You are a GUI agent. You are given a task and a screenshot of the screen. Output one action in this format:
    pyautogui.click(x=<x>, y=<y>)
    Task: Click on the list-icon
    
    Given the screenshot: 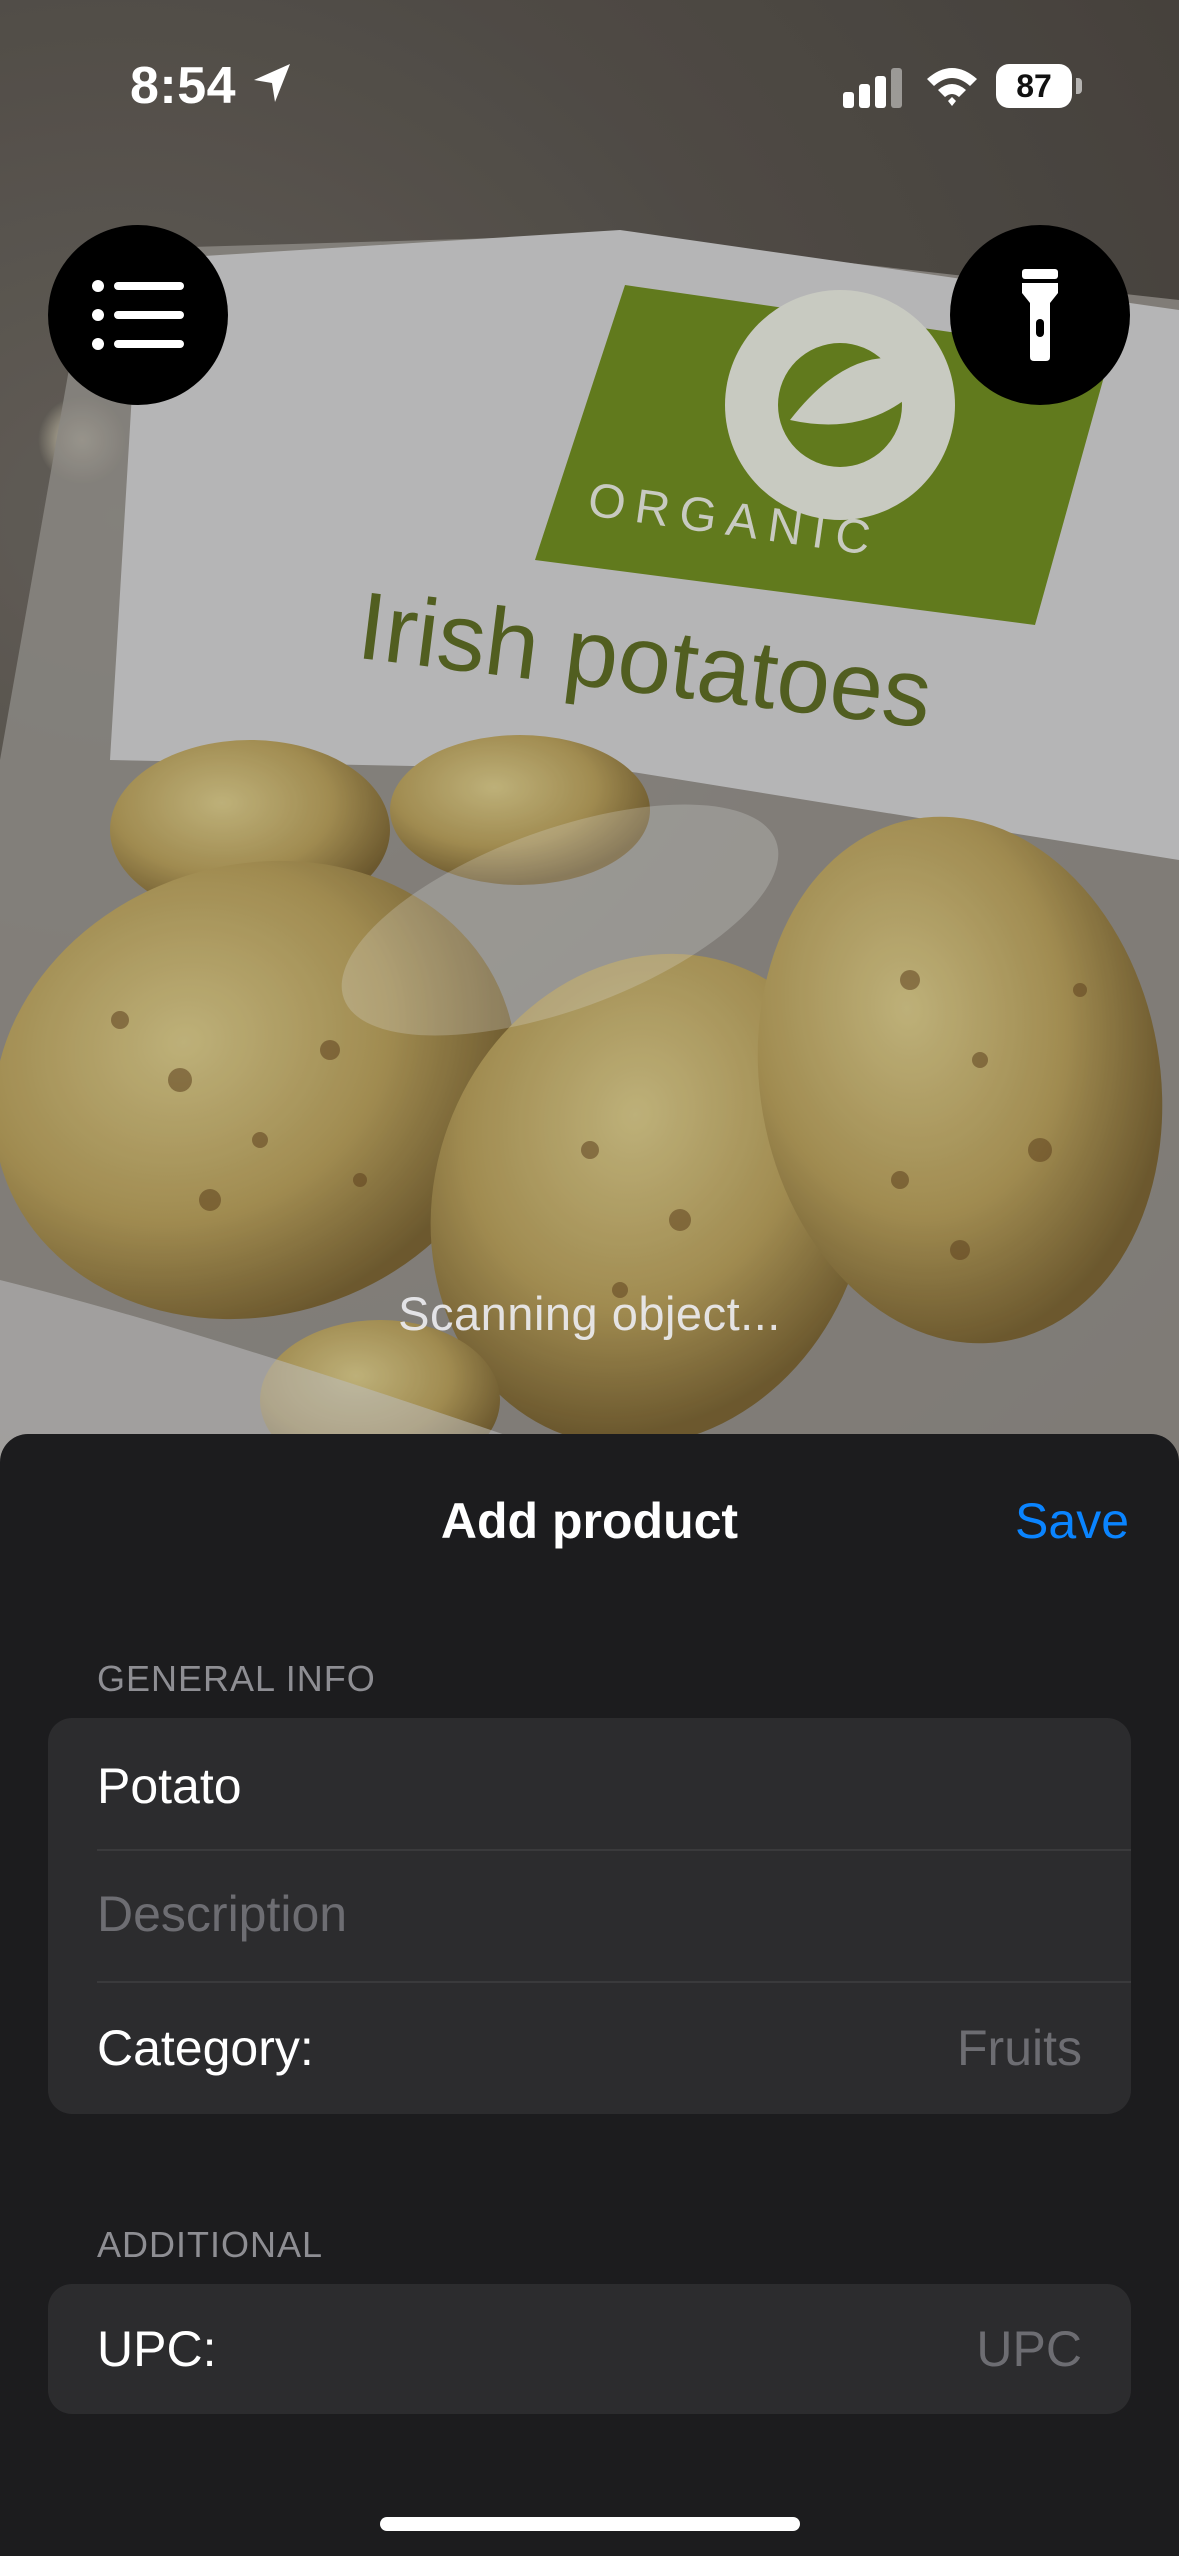 What is the action you would take?
    pyautogui.click(x=138, y=315)
    